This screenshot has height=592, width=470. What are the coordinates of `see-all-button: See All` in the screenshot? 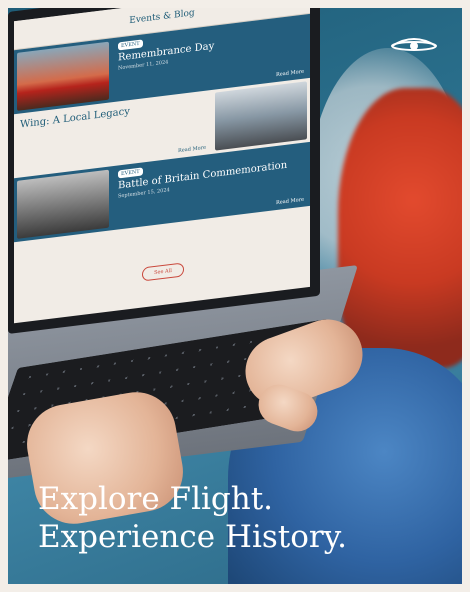 It's located at (163, 272).